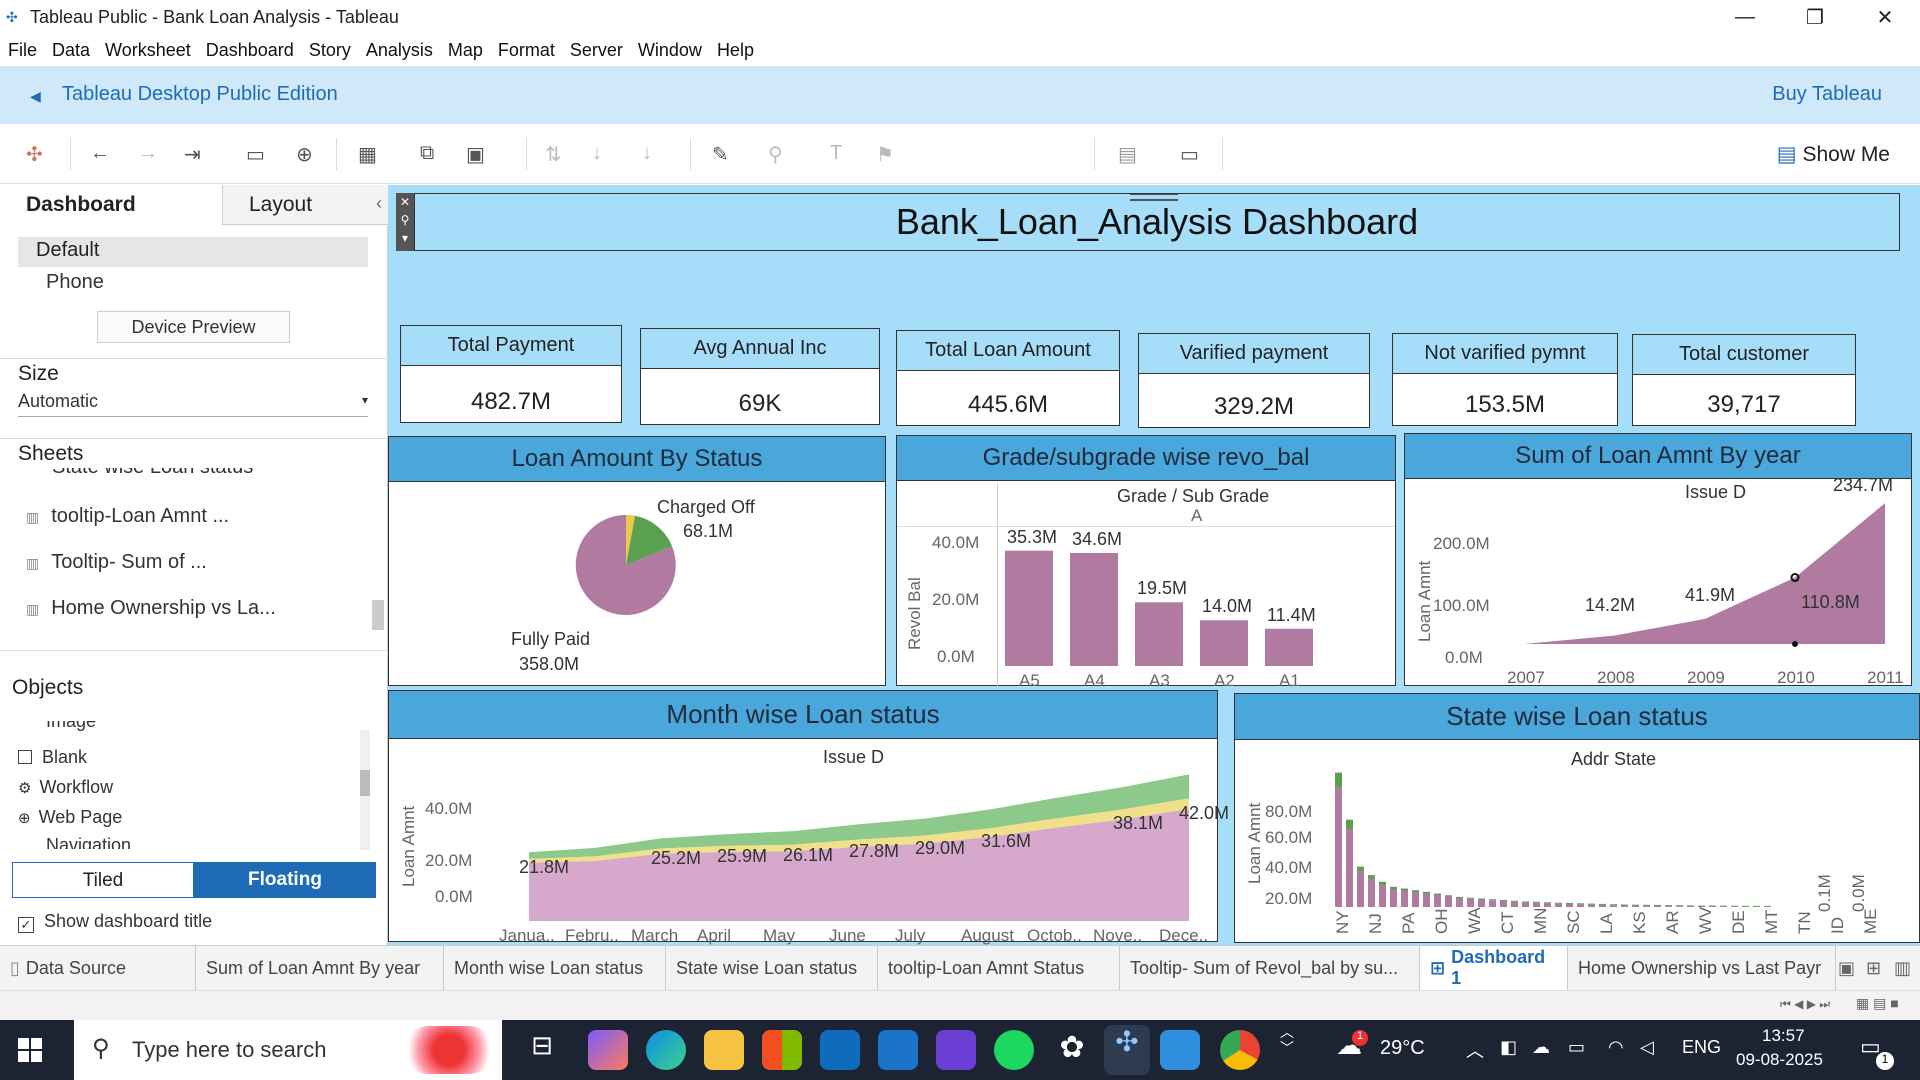 This screenshot has width=1920, height=1080. Describe the element at coordinates (553, 154) in the screenshot. I see `swap-icon: ⇅` at that location.